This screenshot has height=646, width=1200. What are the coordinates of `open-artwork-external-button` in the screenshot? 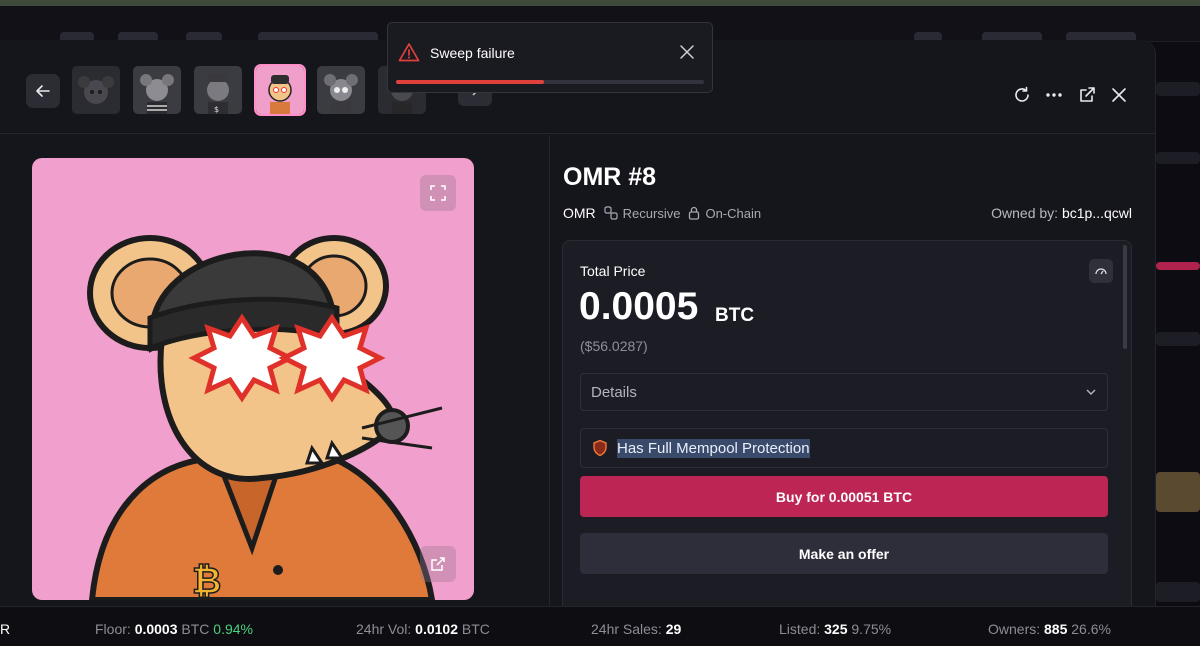 It's located at (438, 564).